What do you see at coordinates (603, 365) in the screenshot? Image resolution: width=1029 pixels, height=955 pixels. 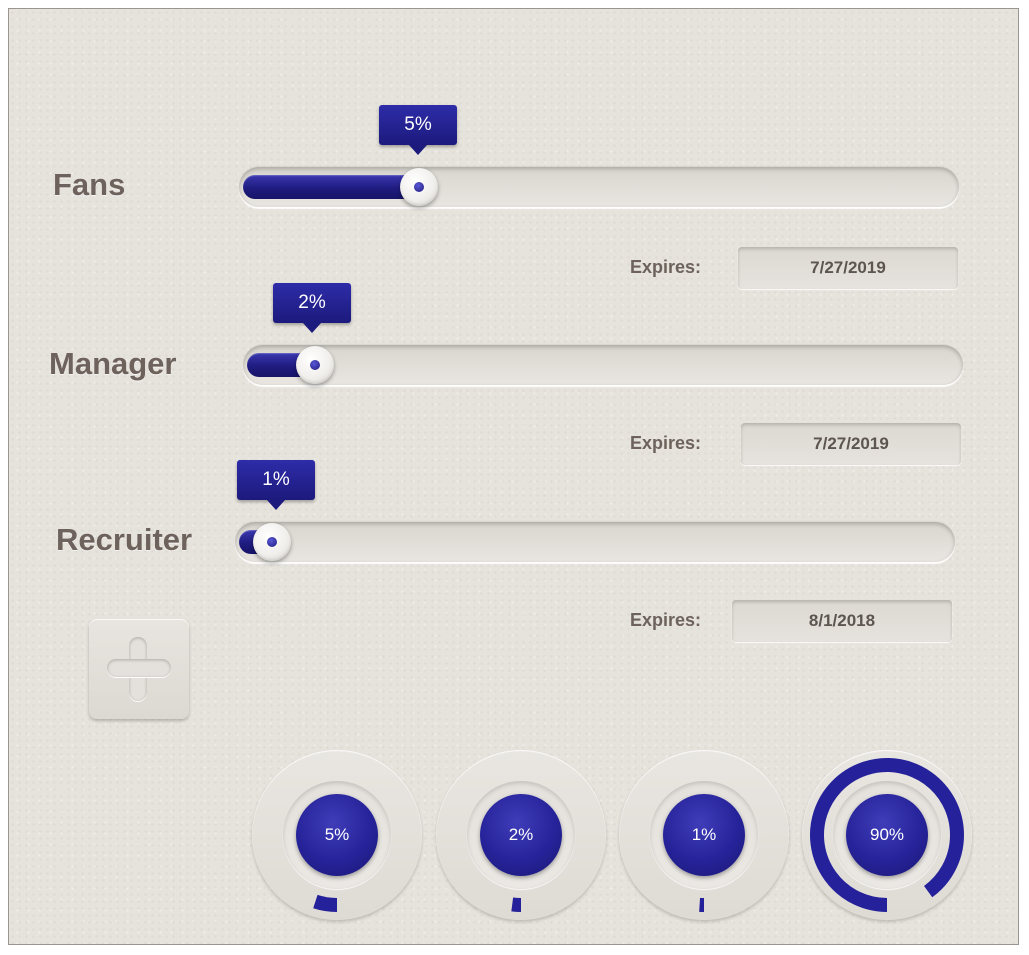 I see `slider-track-manager` at bounding box center [603, 365].